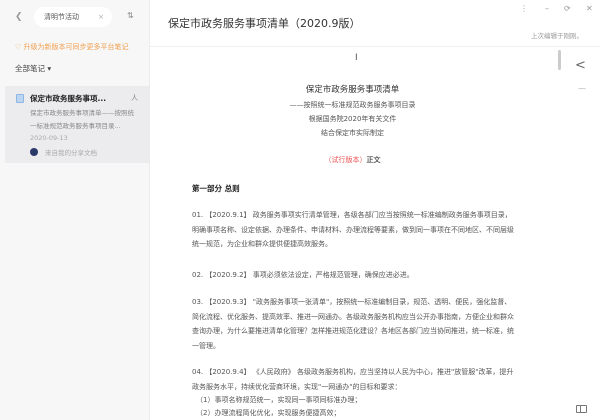 This screenshot has width=600, height=420. Describe the element at coordinates (134, 98) in the screenshot. I see `note-pin: 人` at that location.